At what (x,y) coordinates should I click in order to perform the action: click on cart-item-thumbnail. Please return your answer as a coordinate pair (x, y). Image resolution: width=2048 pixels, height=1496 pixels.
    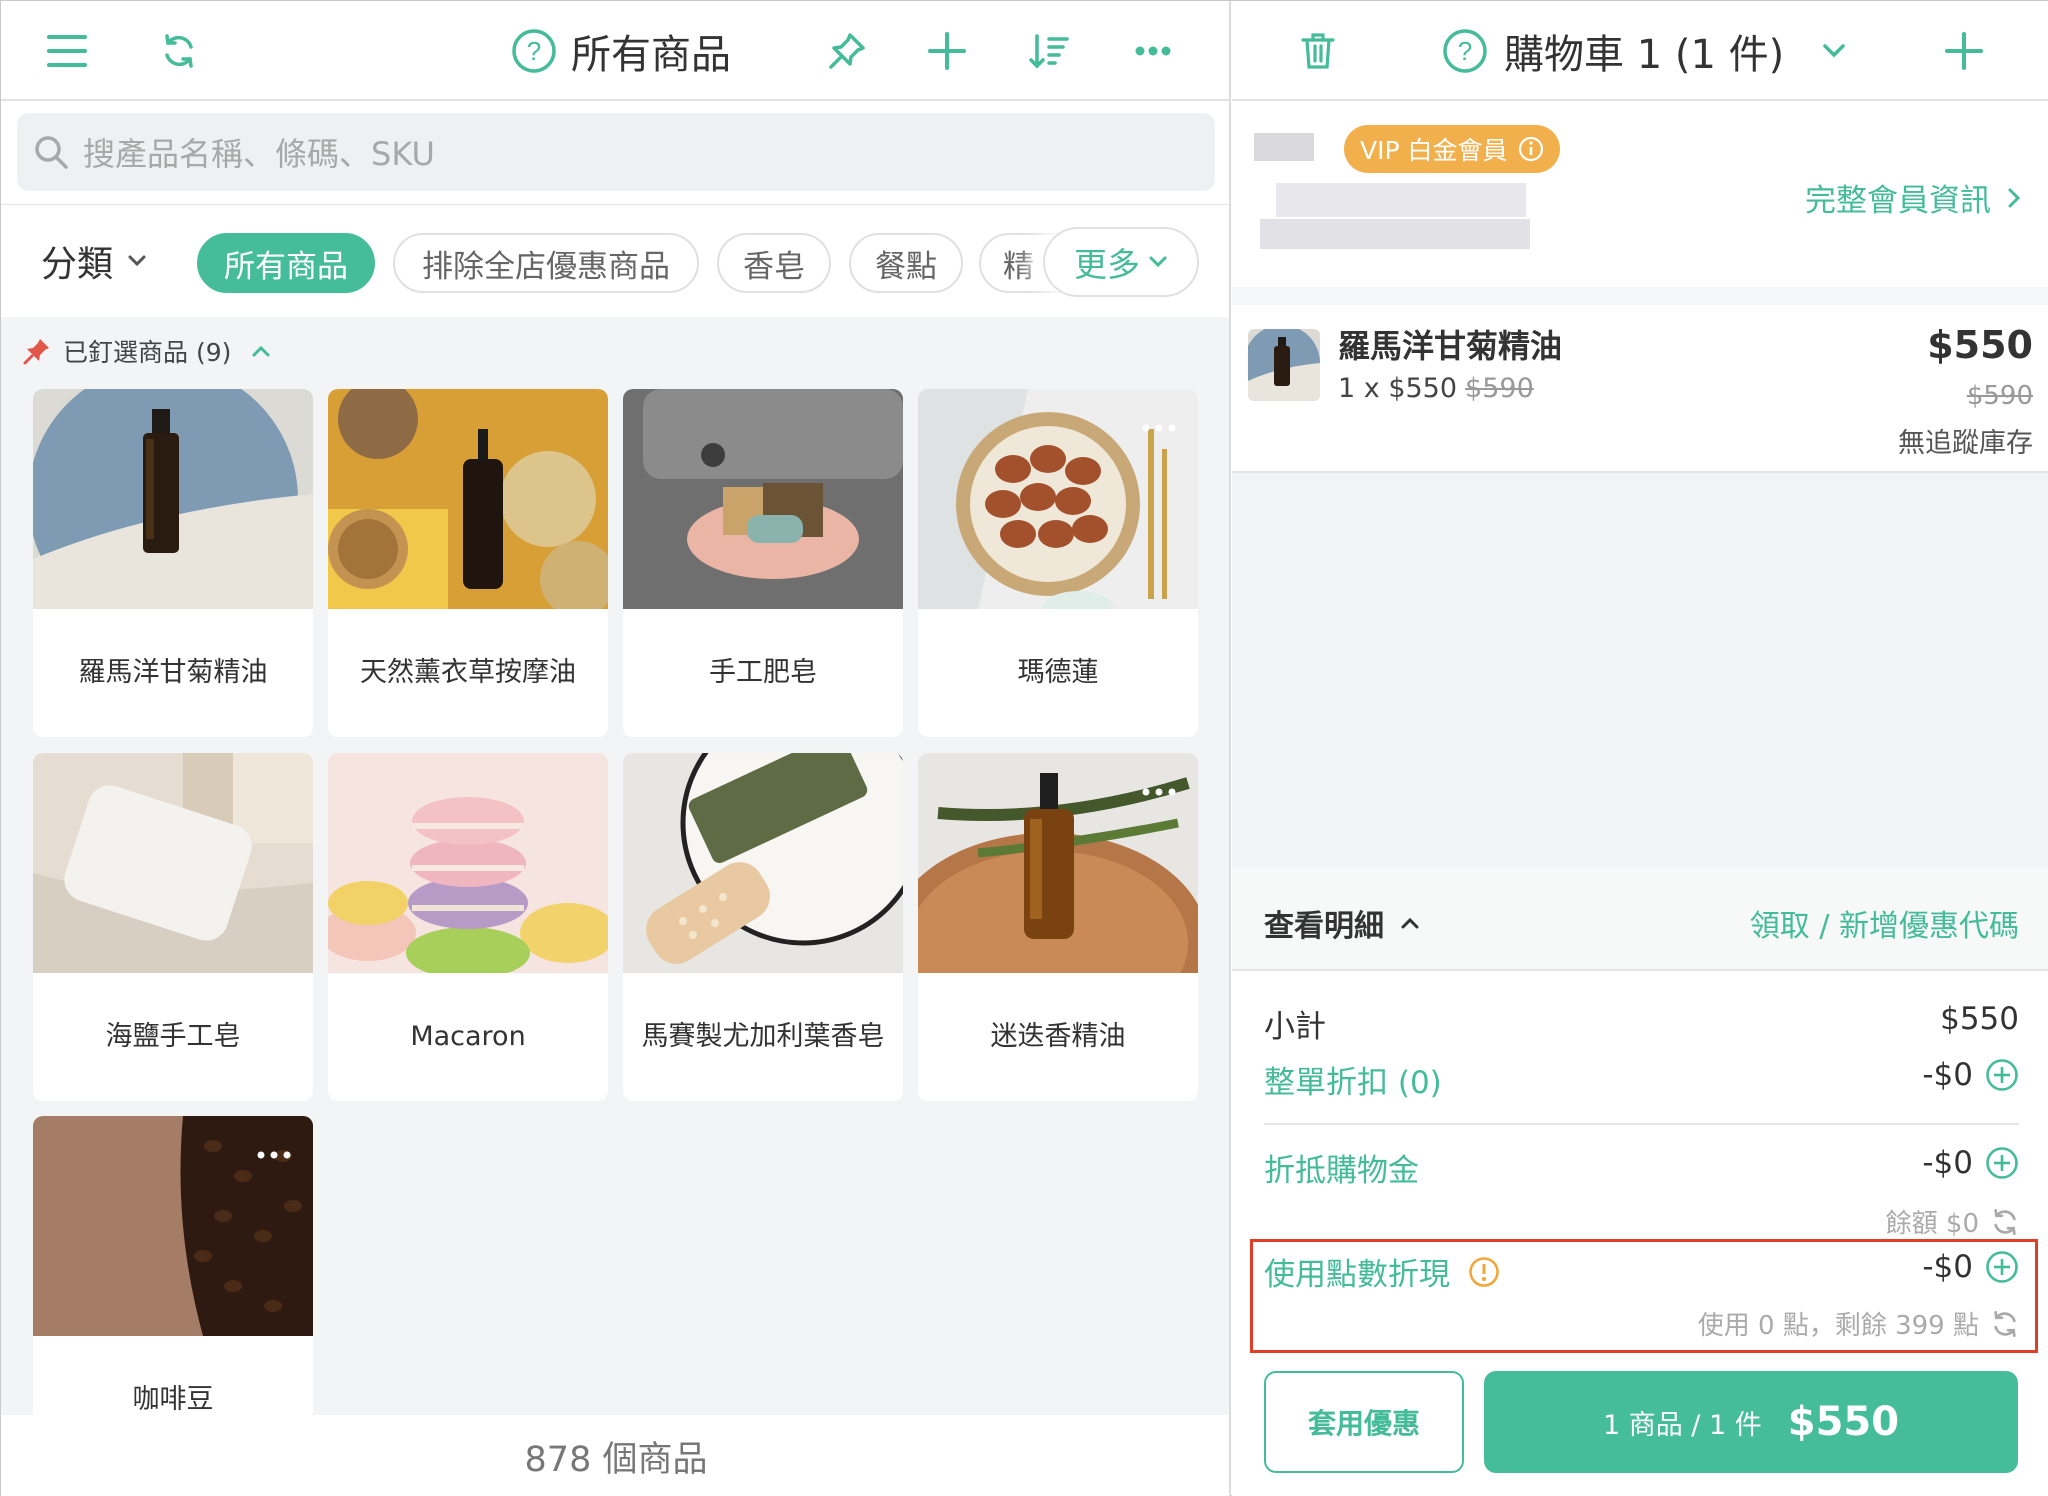
    Looking at the image, I should click on (1284, 365).